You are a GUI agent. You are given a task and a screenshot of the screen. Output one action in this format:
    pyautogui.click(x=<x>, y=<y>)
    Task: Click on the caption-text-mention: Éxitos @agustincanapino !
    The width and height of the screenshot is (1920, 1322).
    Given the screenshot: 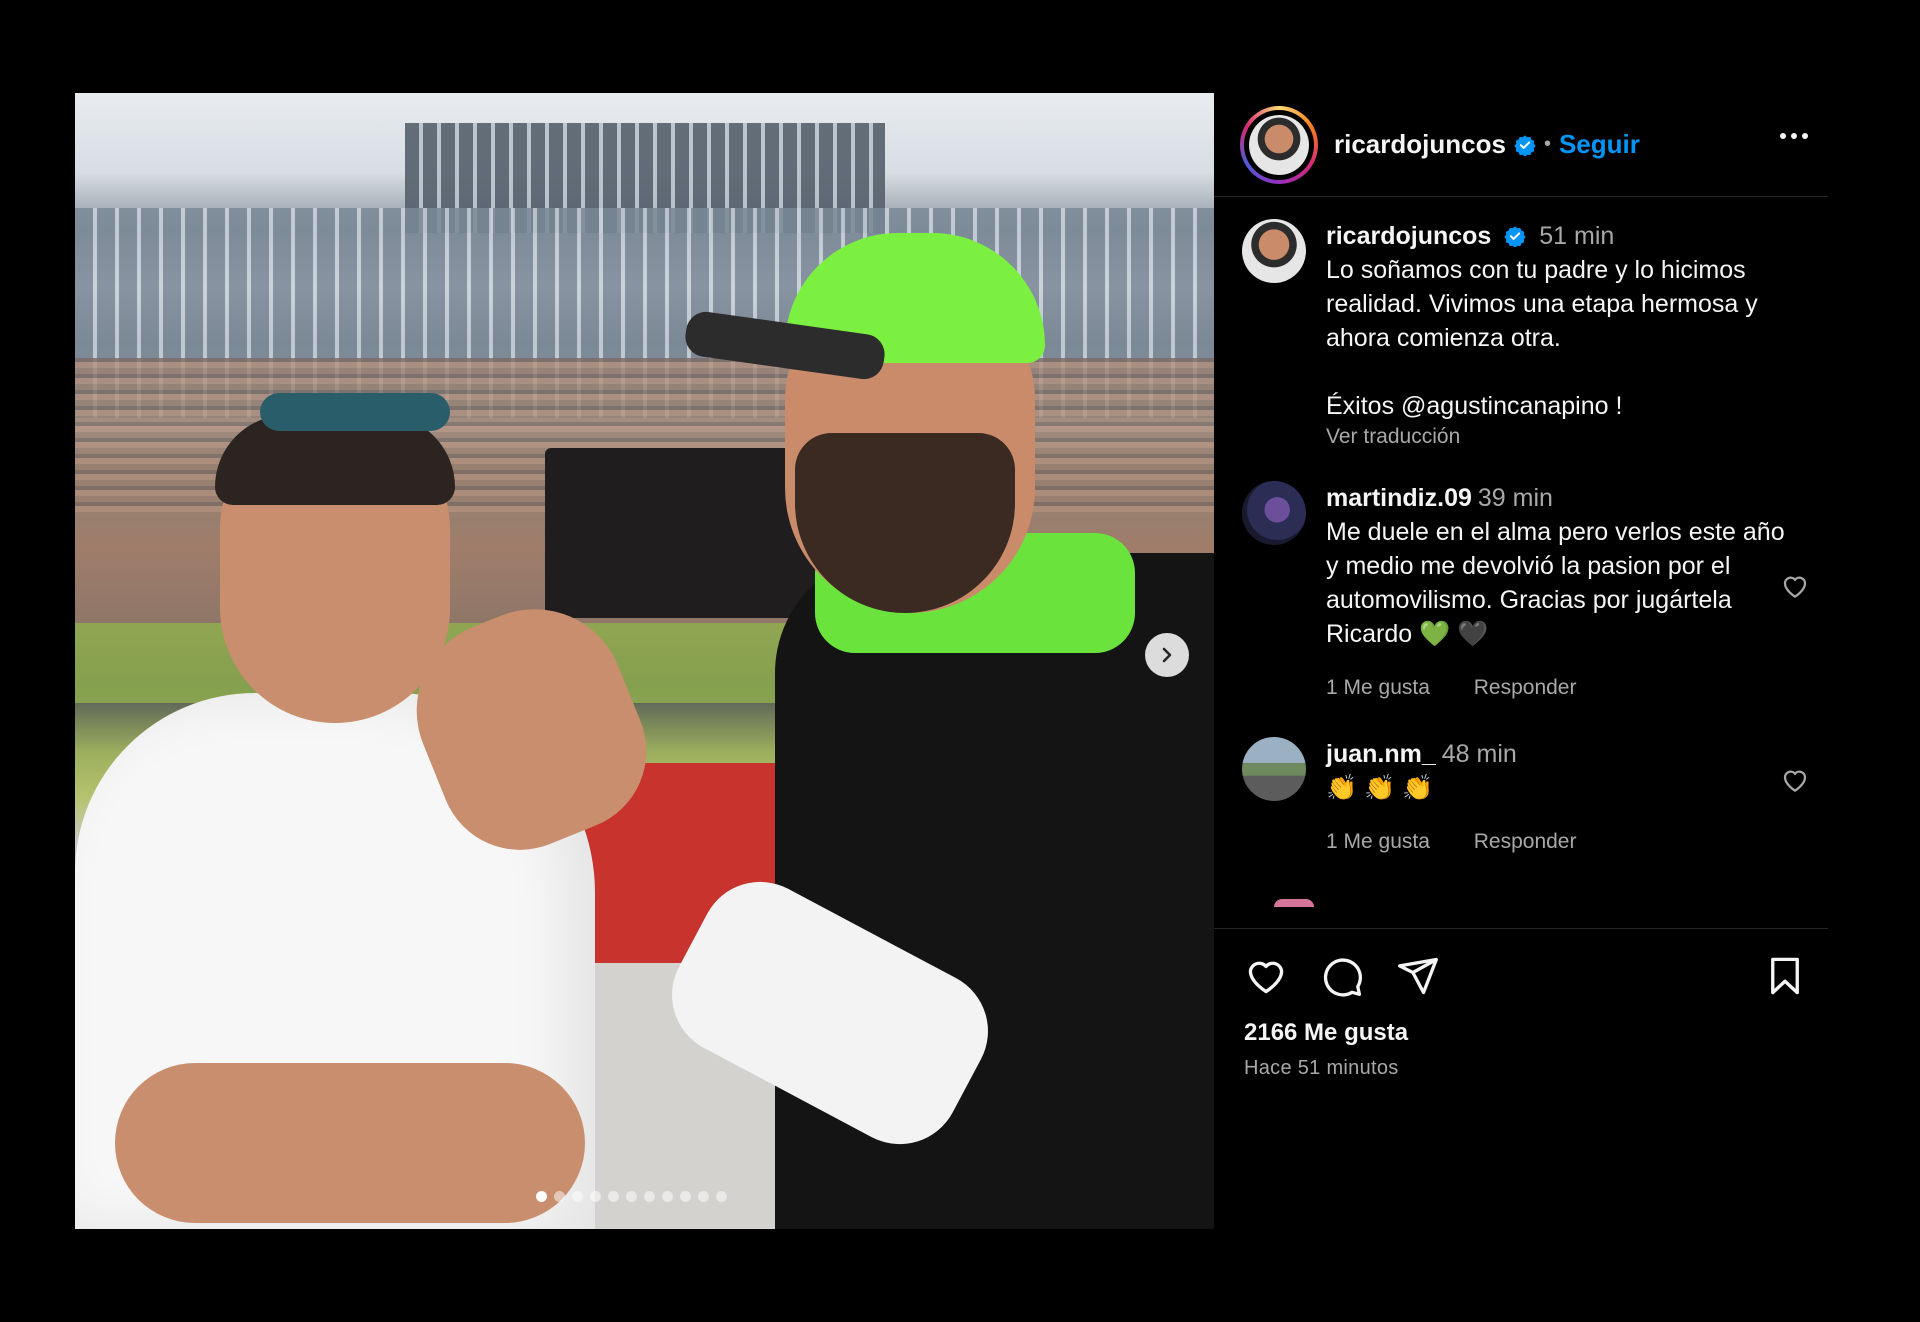 What is the action you would take?
    pyautogui.click(x=1474, y=406)
    